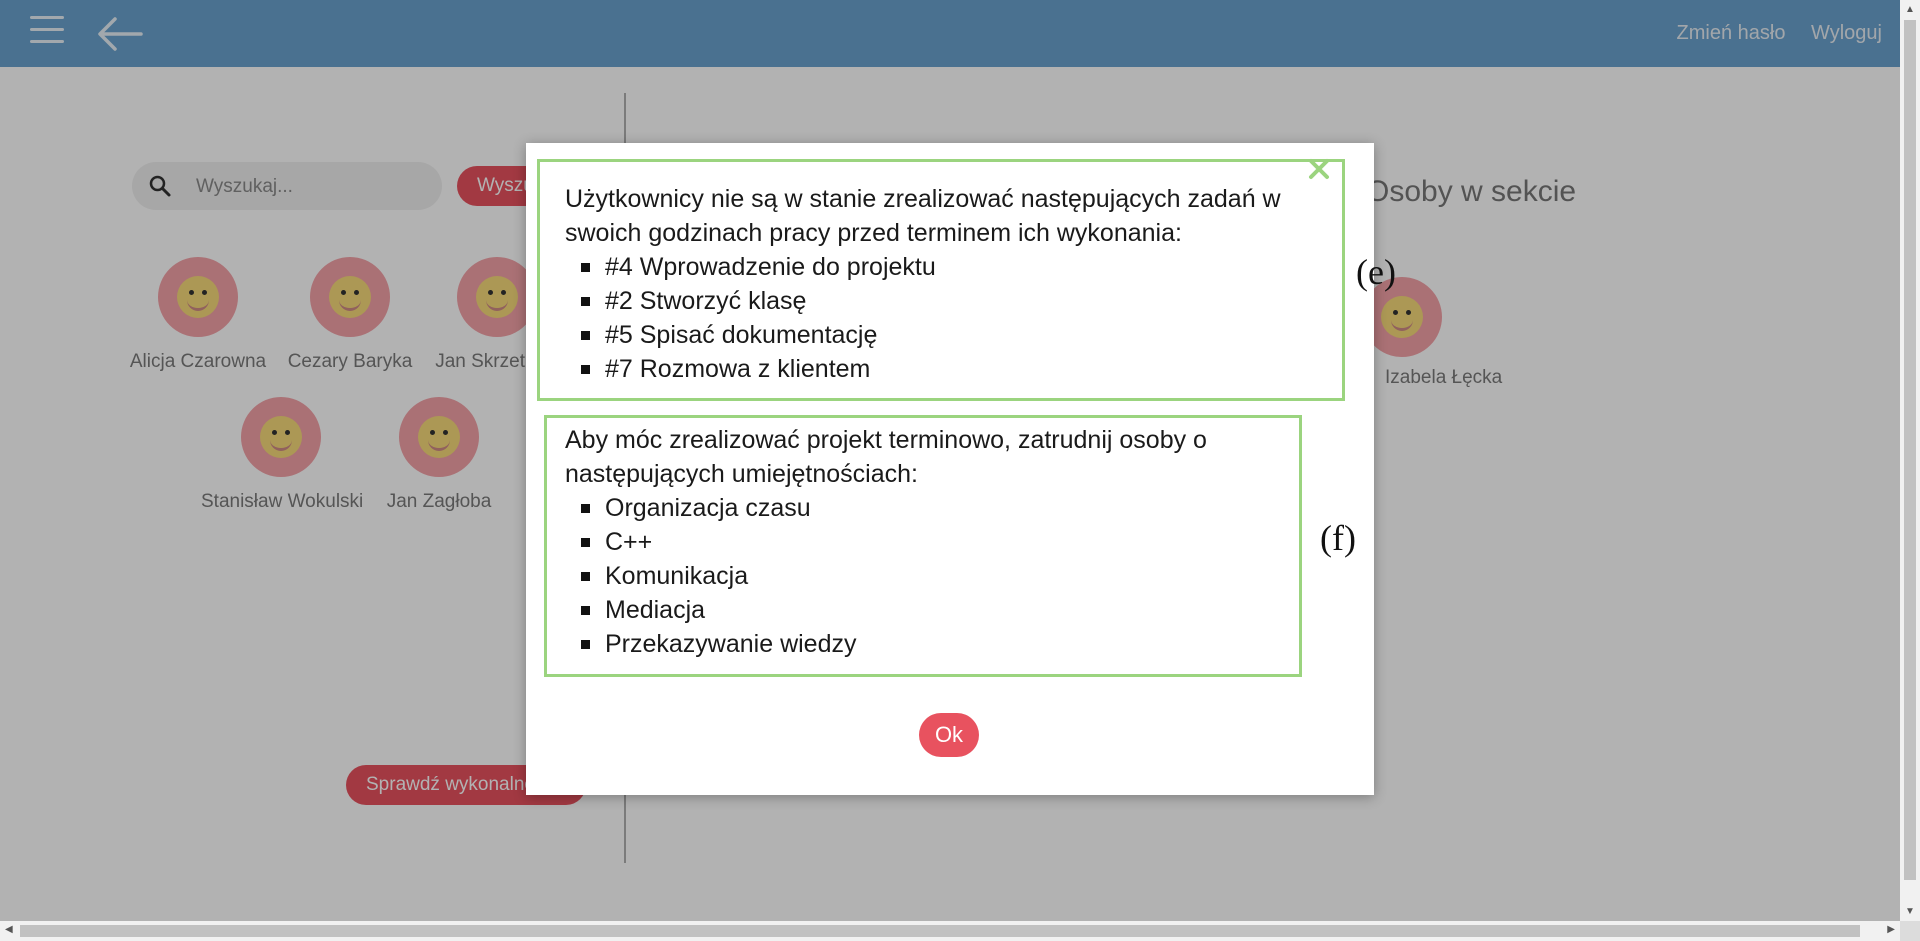  I want to click on scroll-down-icon: ▼, so click(1910, 911).